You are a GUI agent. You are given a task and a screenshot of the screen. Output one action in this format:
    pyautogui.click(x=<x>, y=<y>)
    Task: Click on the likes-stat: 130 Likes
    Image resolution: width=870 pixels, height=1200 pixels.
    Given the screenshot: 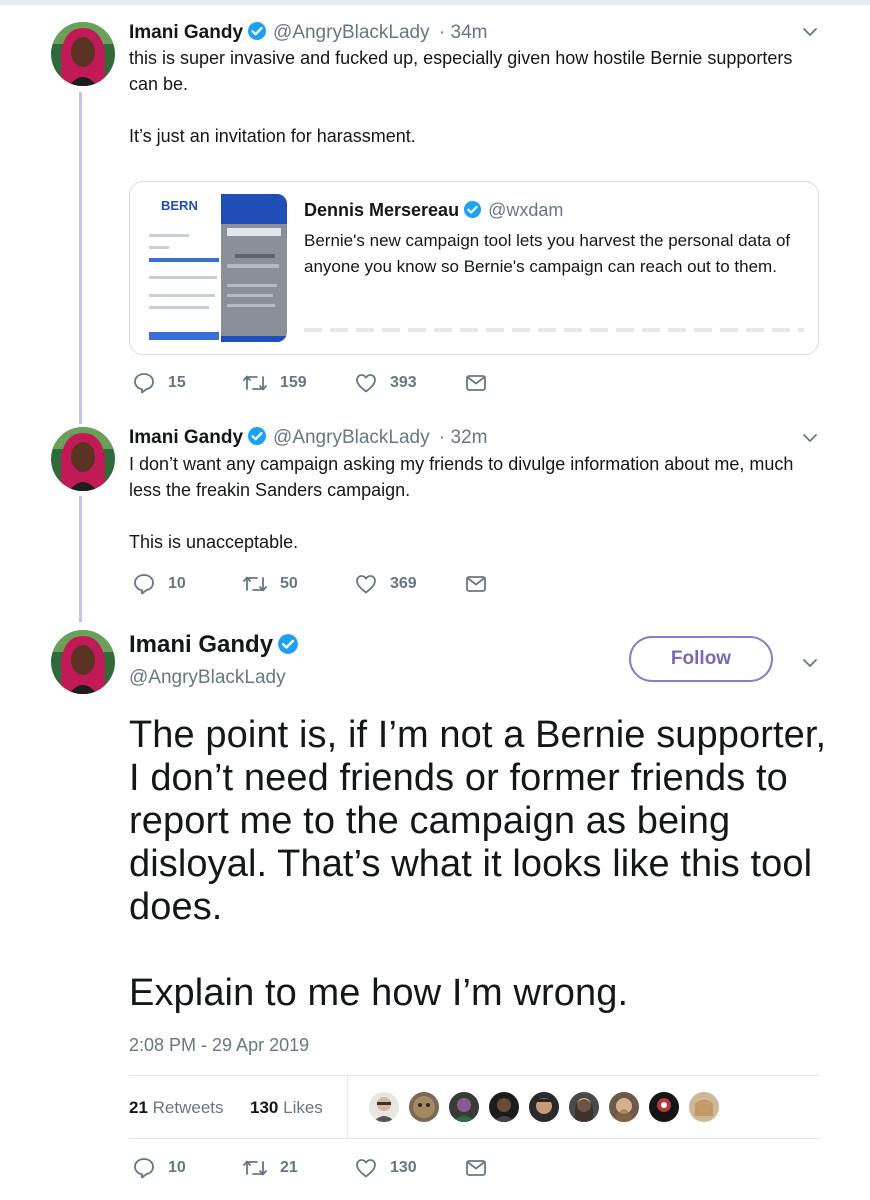 What is the action you would take?
    pyautogui.click(x=286, y=1108)
    